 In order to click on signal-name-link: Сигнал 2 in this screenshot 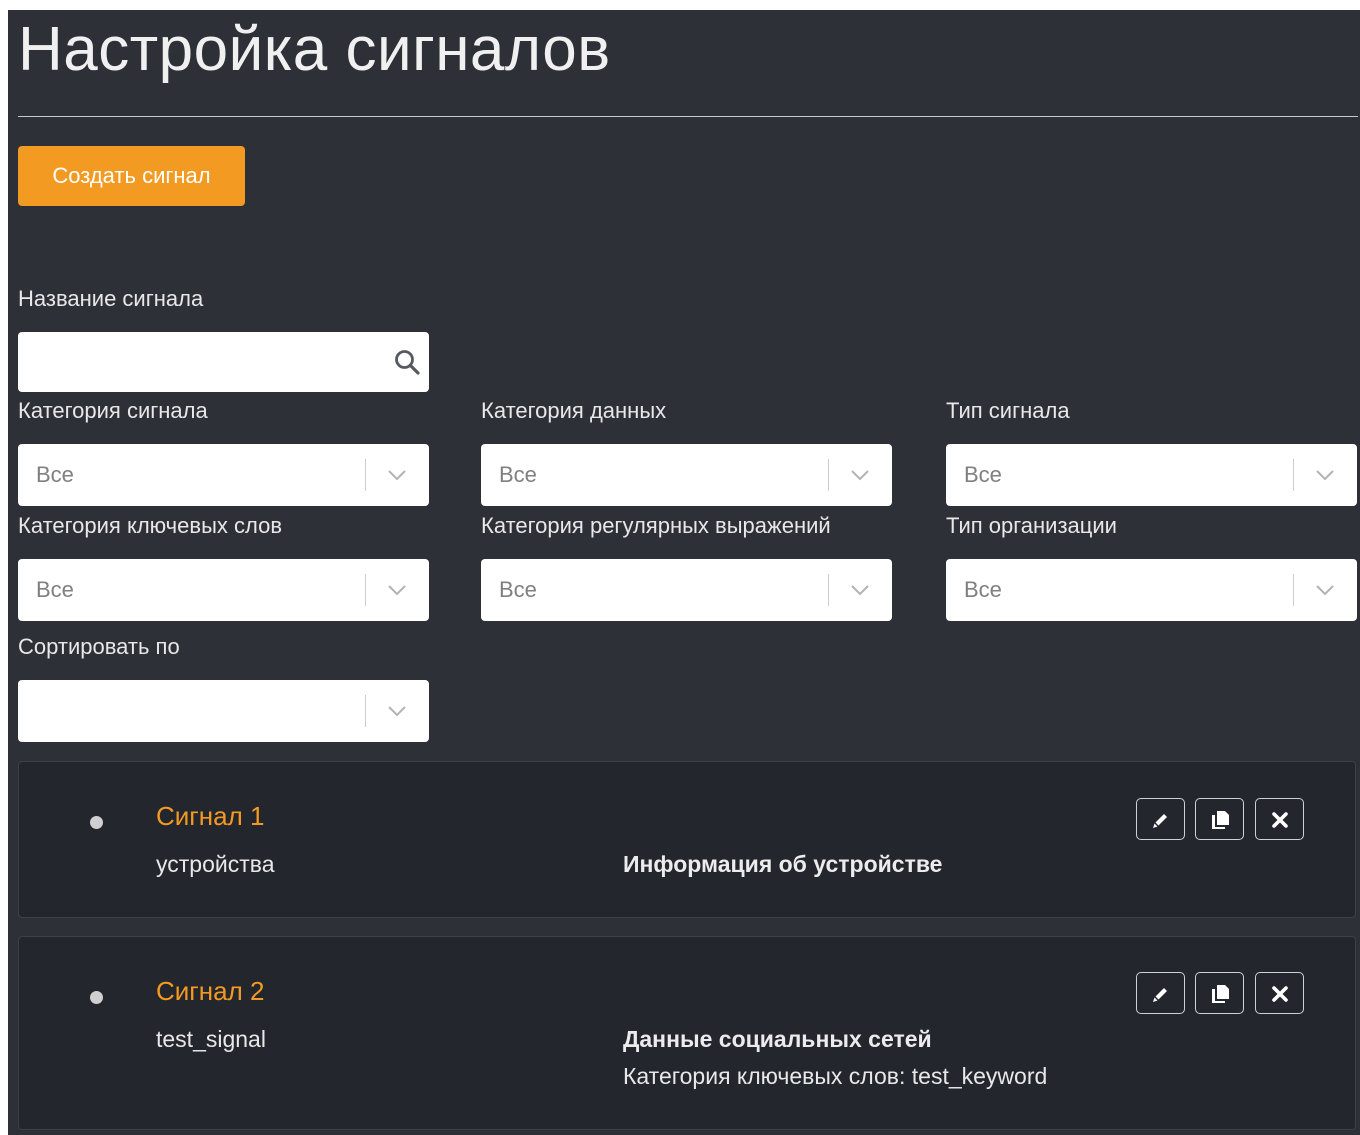, I will do `click(210, 991)`.